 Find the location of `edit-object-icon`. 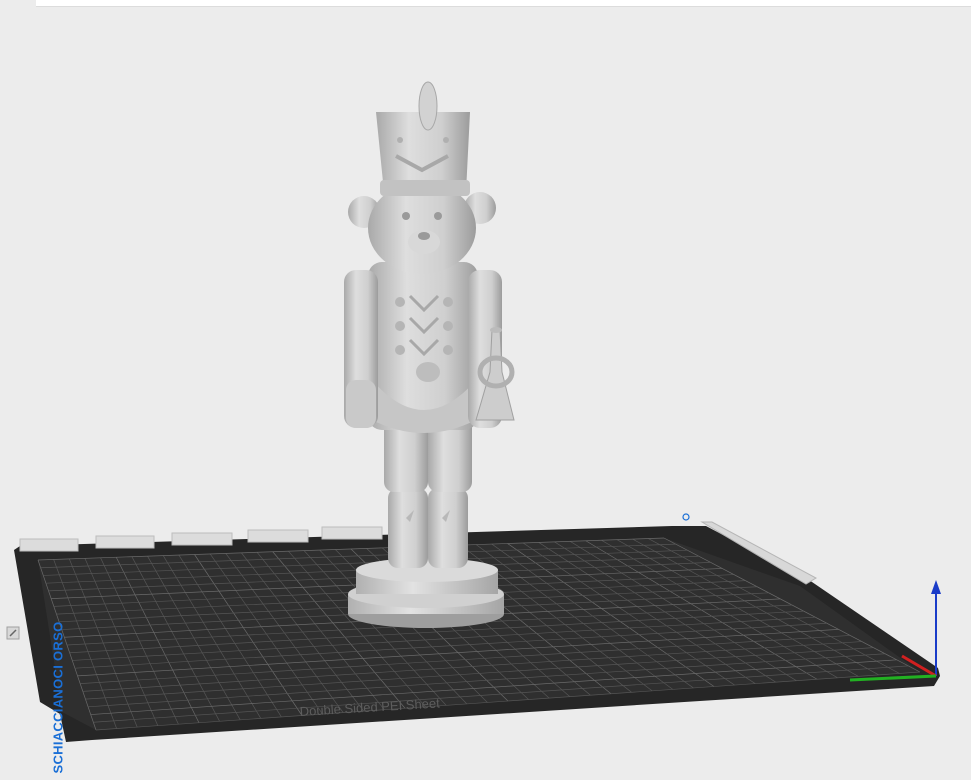

edit-object-icon is located at coordinates (13, 633).